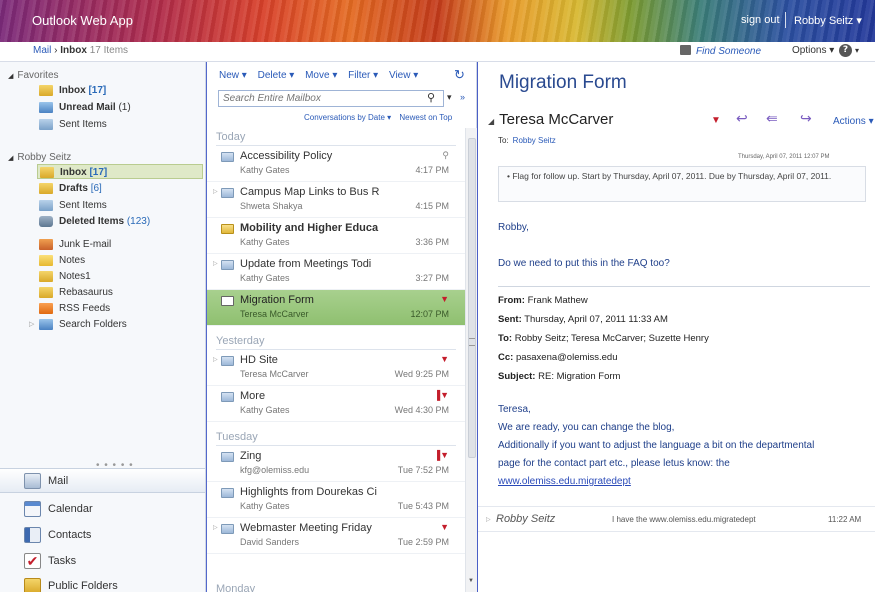  I want to click on chevron-down-icon: ▾, so click(857, 50).